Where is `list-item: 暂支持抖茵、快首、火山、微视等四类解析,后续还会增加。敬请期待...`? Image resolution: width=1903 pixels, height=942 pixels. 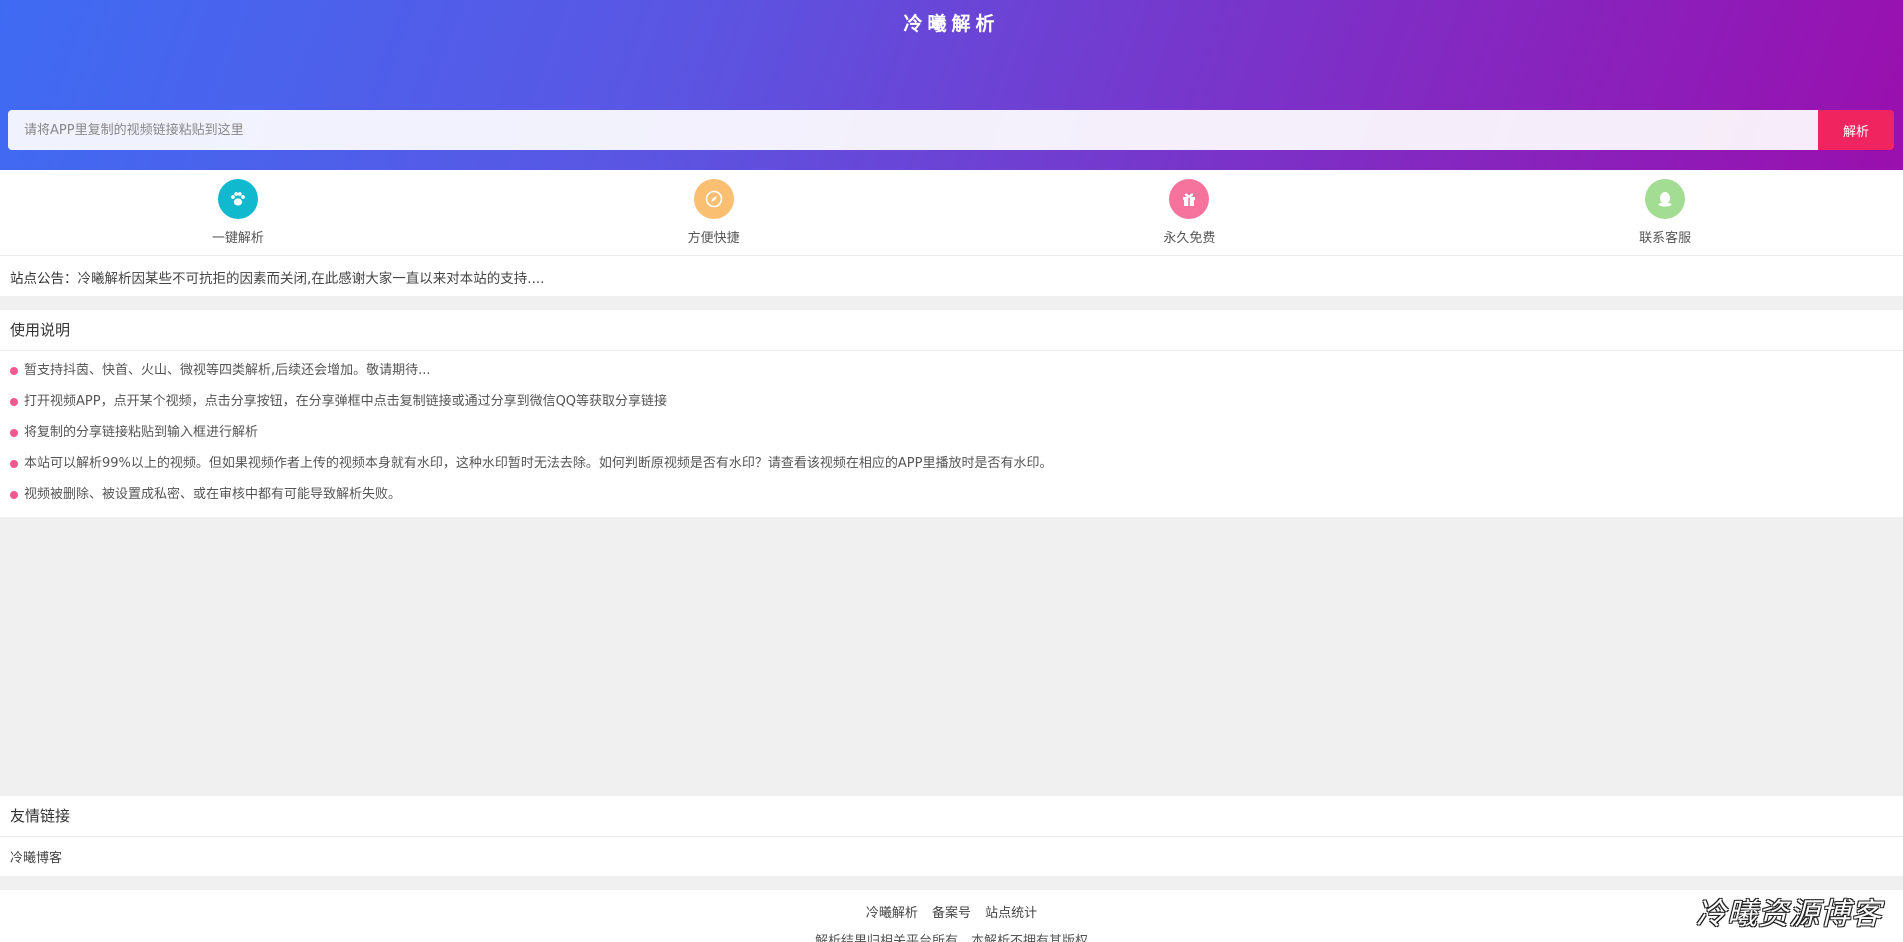 list-item: 暂支持抖茵、快首、火山、微视等四类解析,后续还会增加。敬请期待... is located at coordinates (951, 377).